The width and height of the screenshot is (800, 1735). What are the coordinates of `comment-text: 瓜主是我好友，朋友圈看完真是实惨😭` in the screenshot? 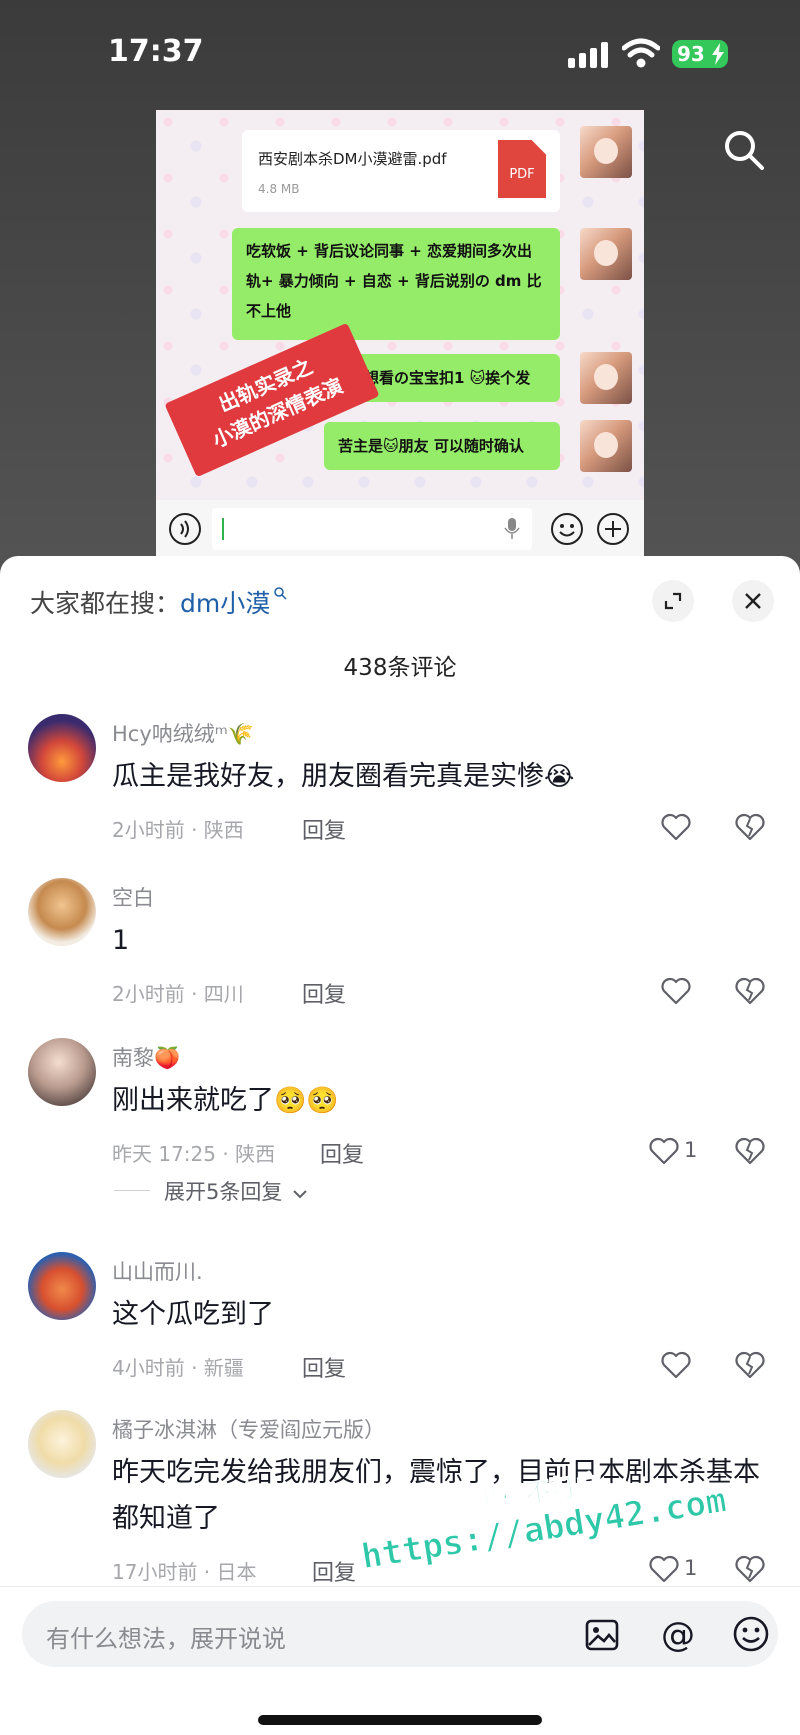 It's located at (442, 777).